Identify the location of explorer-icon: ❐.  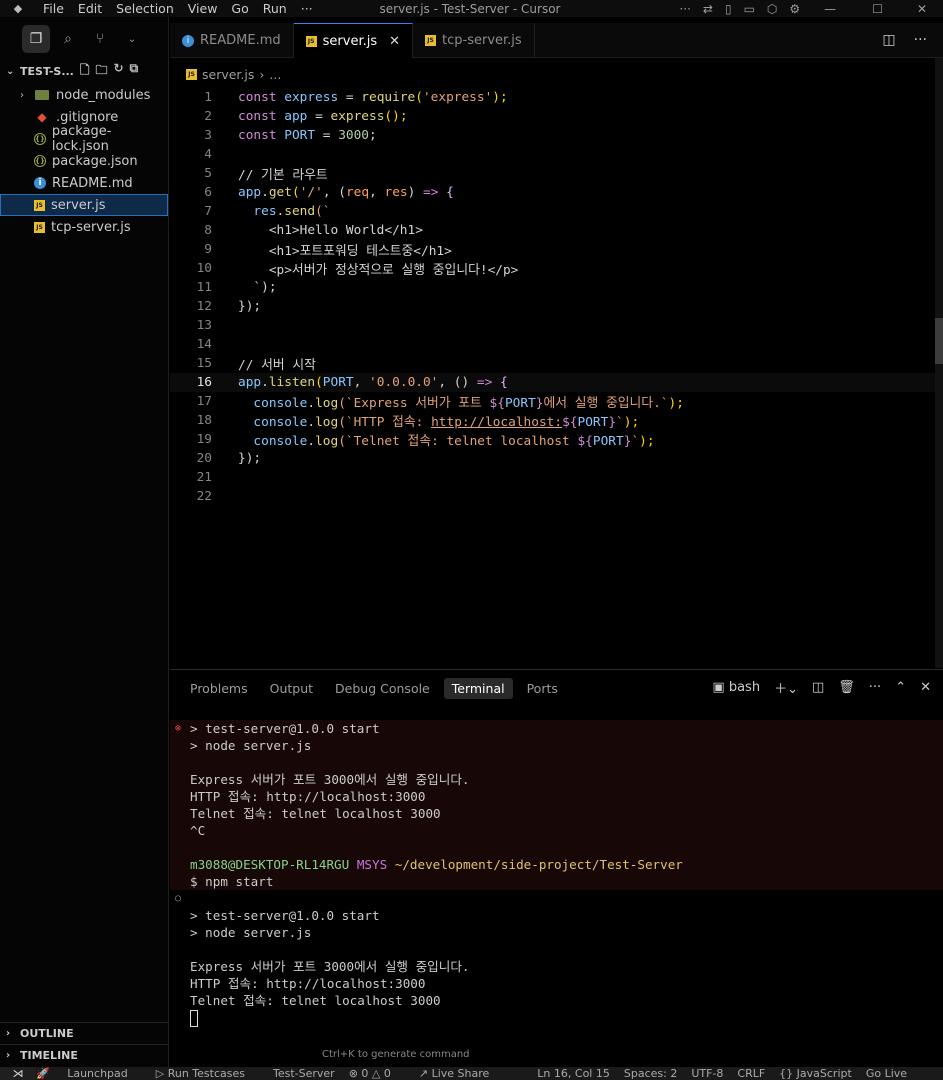
(36, 39).